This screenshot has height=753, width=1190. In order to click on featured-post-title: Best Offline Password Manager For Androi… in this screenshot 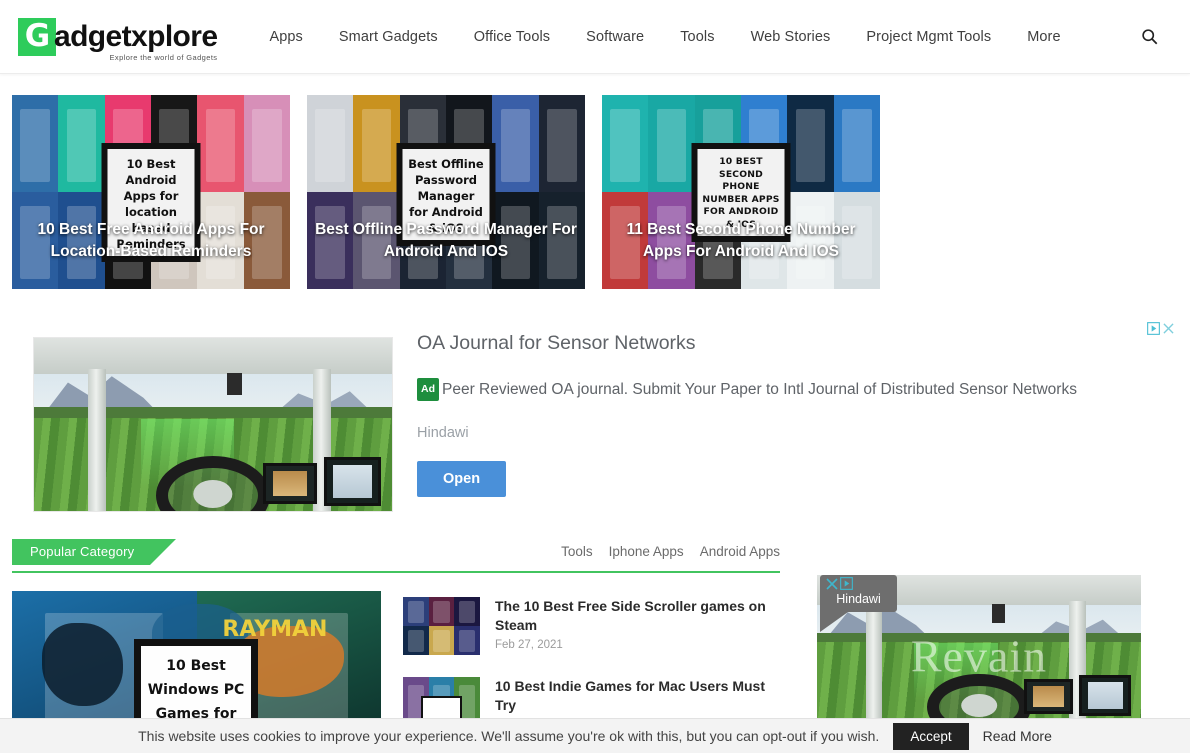, I will do `click(446, 240)`.